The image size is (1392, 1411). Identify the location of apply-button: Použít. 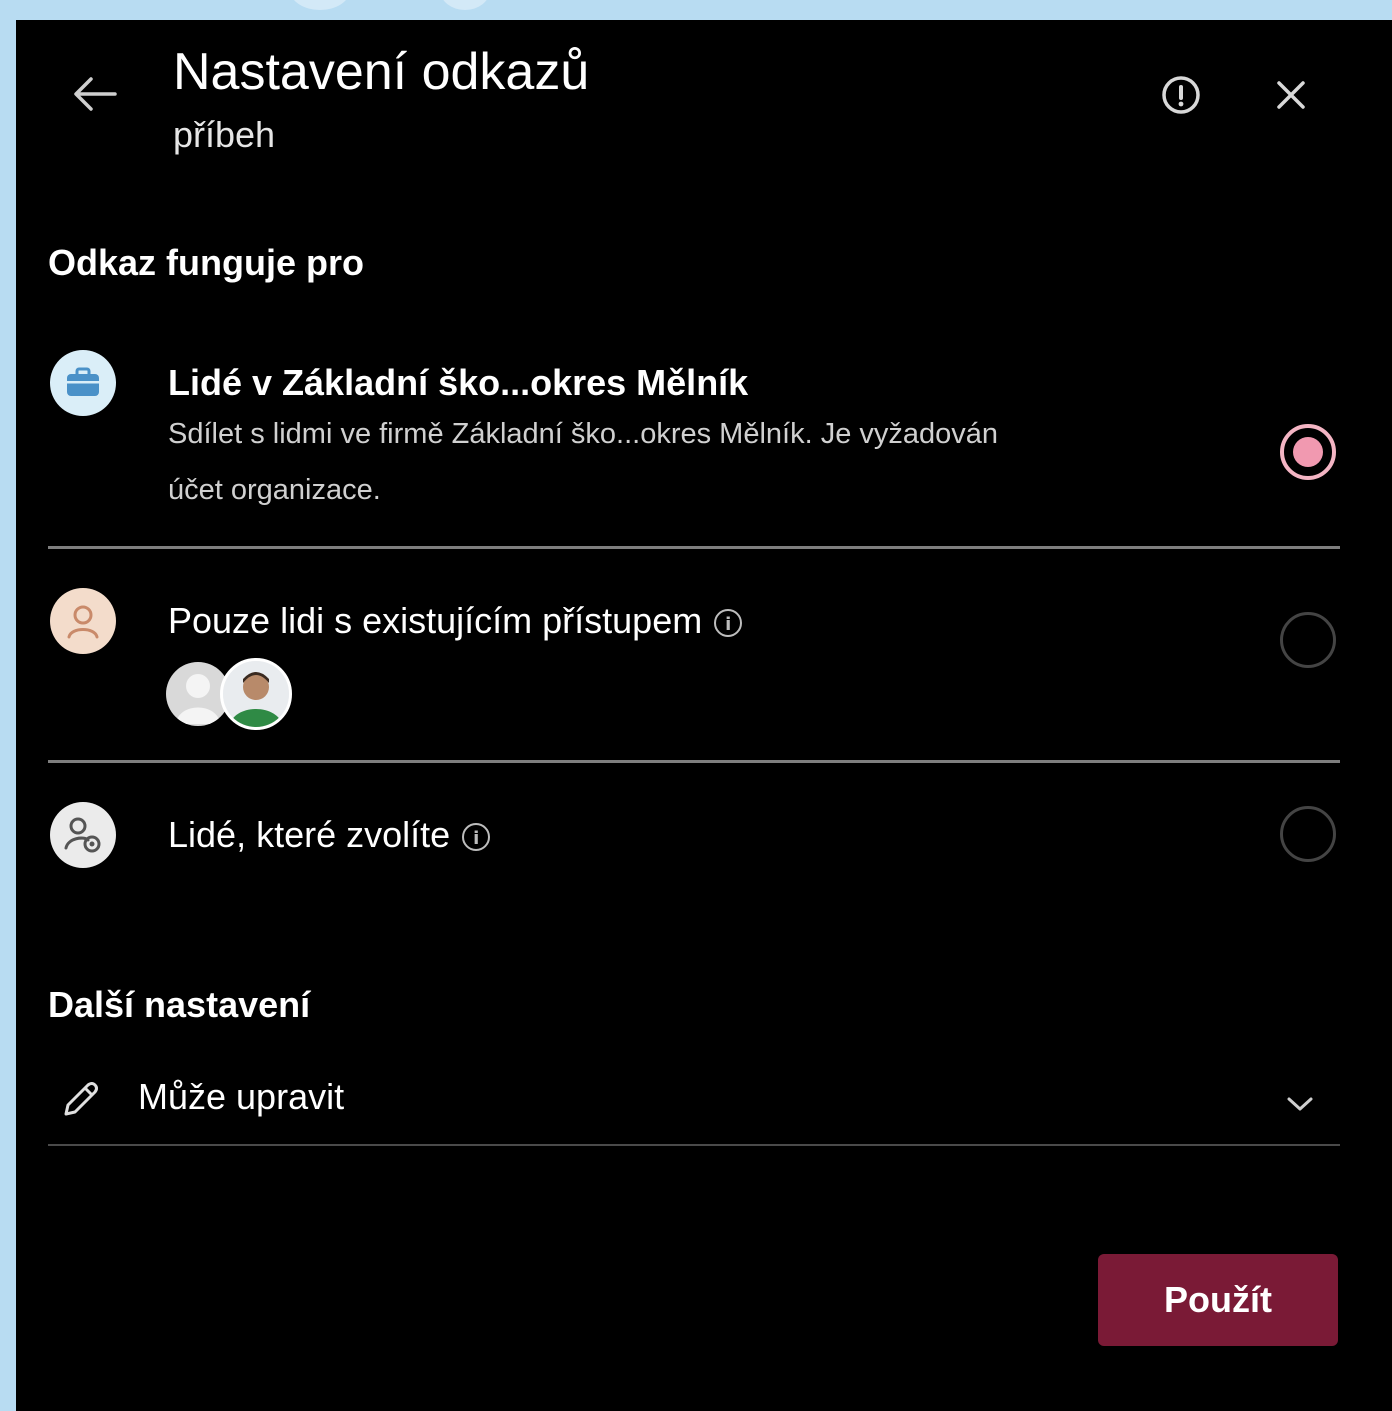
(1218, 1300).